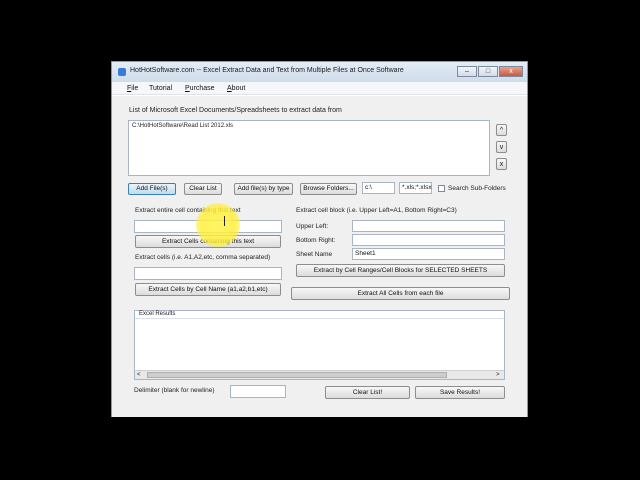 Image resolution: width=640 pixels, height=480 pixels. What do you see at coordinates (428, 254) in the screenshot?
I see `sheet-name-field: Sheet1` at bounding box center [428, 254].